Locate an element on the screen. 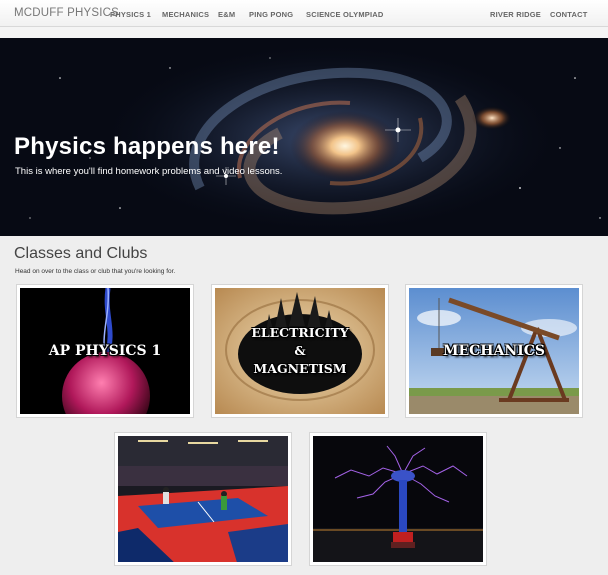 The height and width of the screenshot is (575, 608). ping-pong-arena-image is located at coordinates (203, 499).